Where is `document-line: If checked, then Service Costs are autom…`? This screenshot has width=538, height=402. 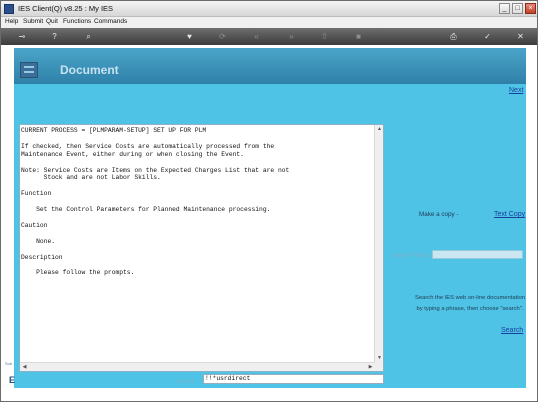
document-line: If checked, then Service Costs are autom… is located at coordinates (148, 146).